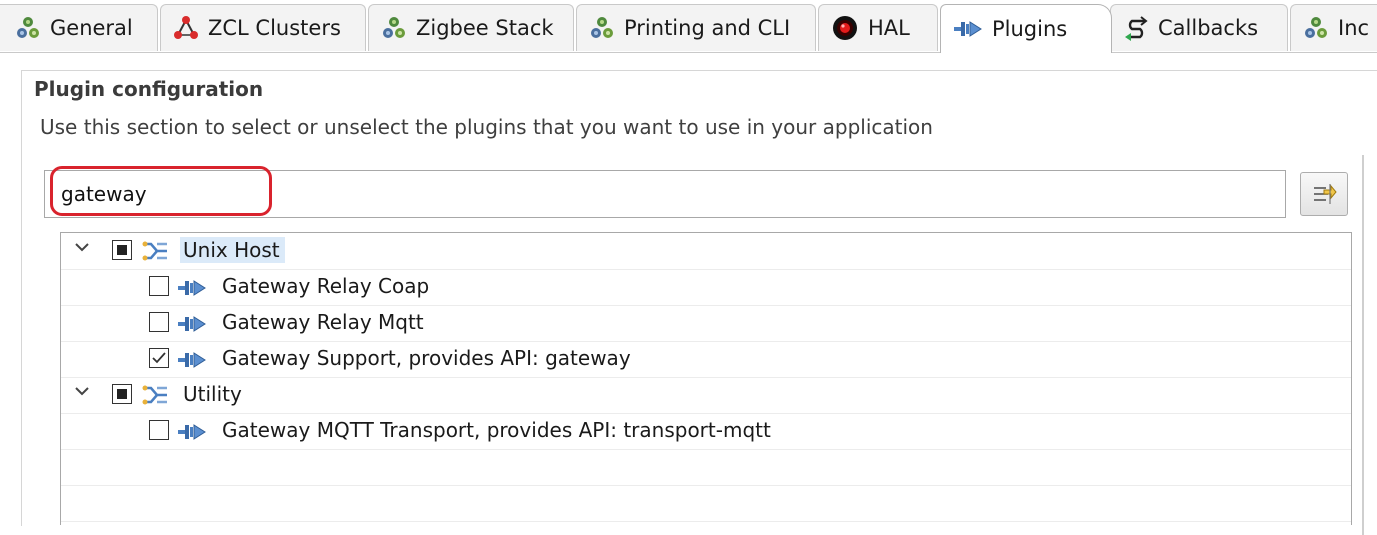  What do you see at coordinates (1030, 29) in the screenshot?
I see `tab-label: Plugins` at bounding box center [1030, 29].